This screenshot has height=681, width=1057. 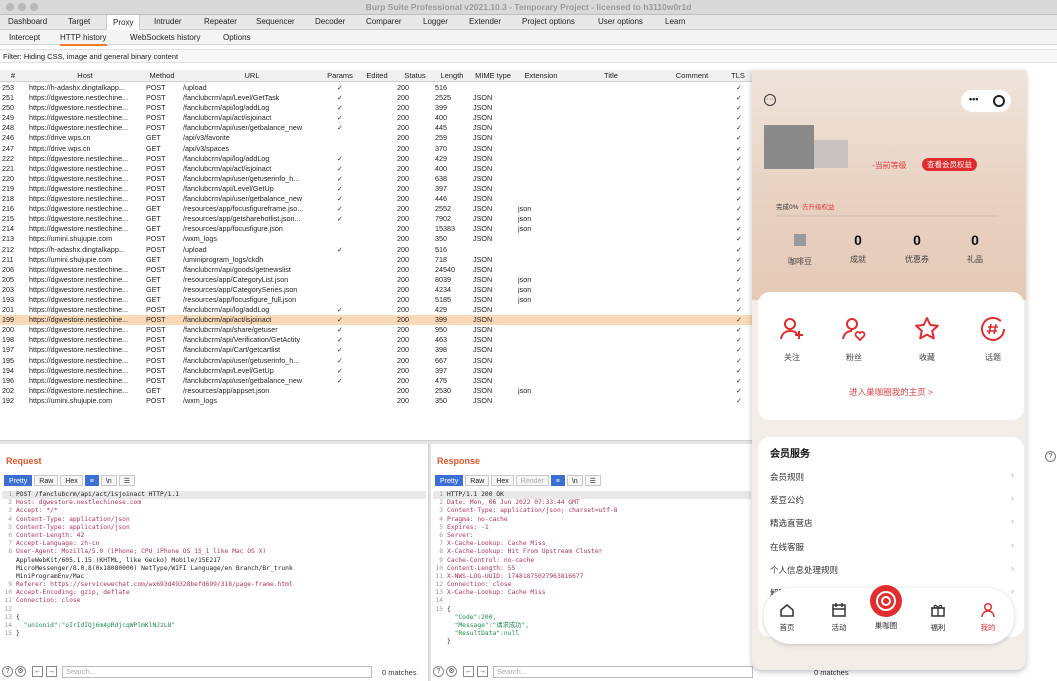 I want to click on menu-dashboard: Dashboard, so click(x=27, y=21).